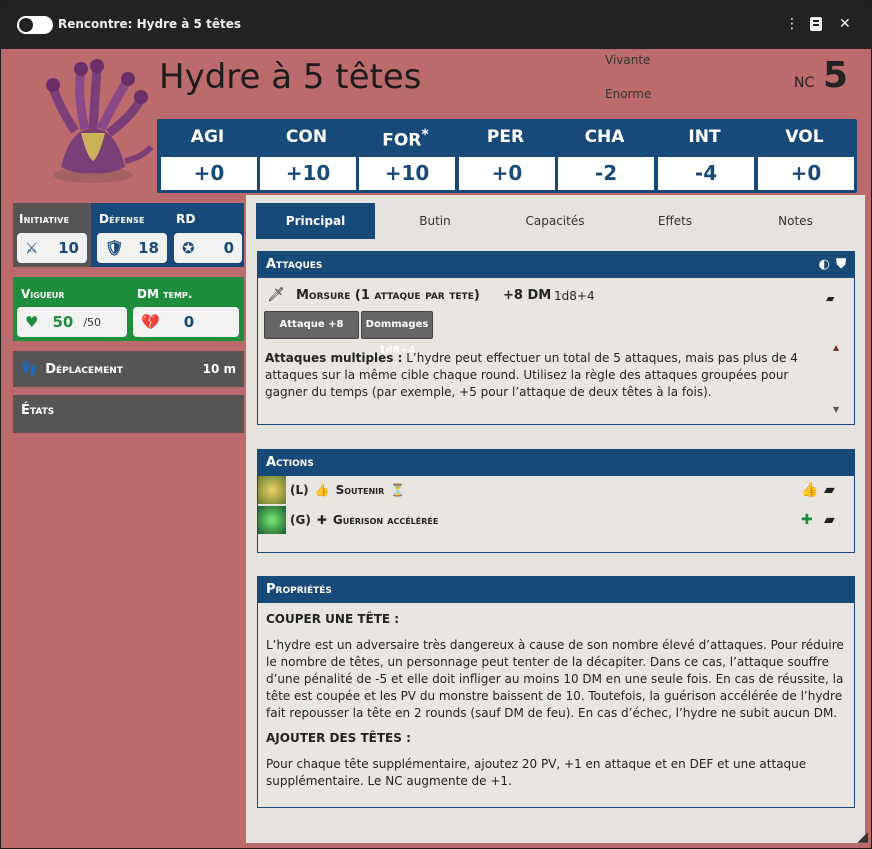 The height and width of the screenshot is (849, 872). Describe the element at coordinates (208, 248) in the screenshot. I see `rd-field: ✪ 0` at that location.